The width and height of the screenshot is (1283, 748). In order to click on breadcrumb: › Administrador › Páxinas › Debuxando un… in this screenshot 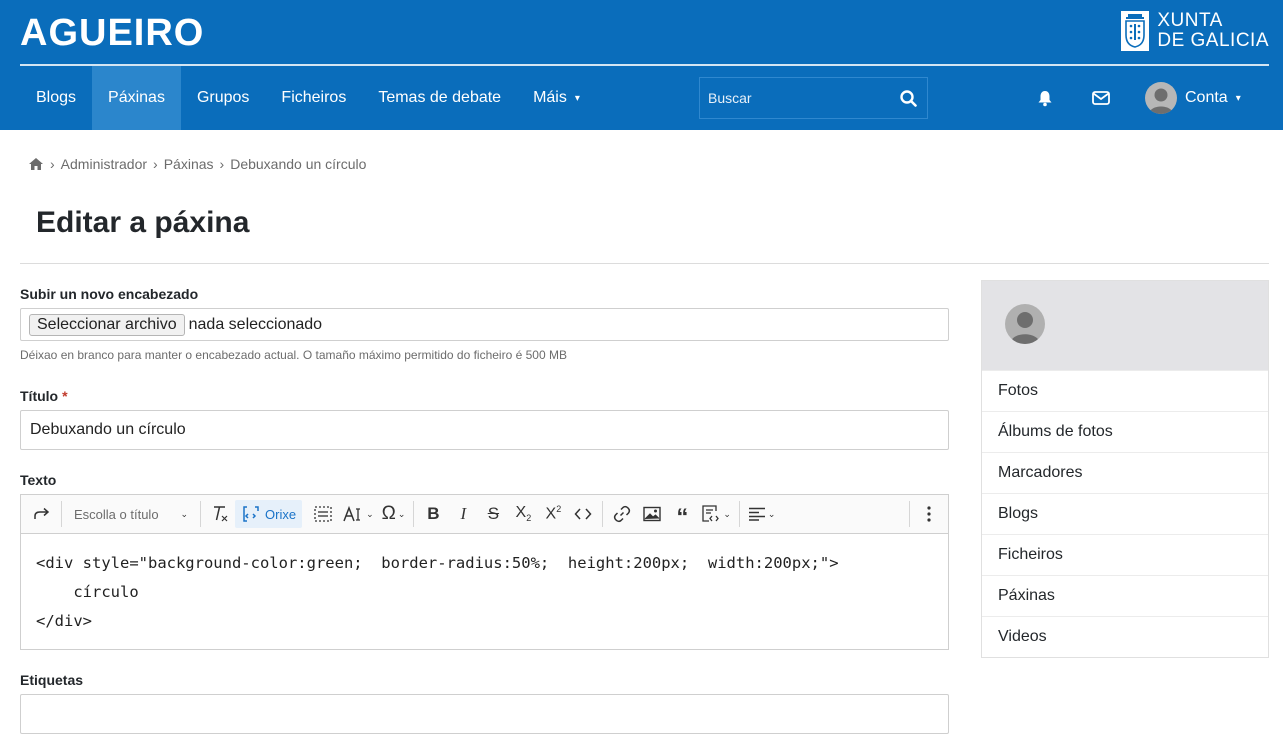, I will do `click(197, 164)`.